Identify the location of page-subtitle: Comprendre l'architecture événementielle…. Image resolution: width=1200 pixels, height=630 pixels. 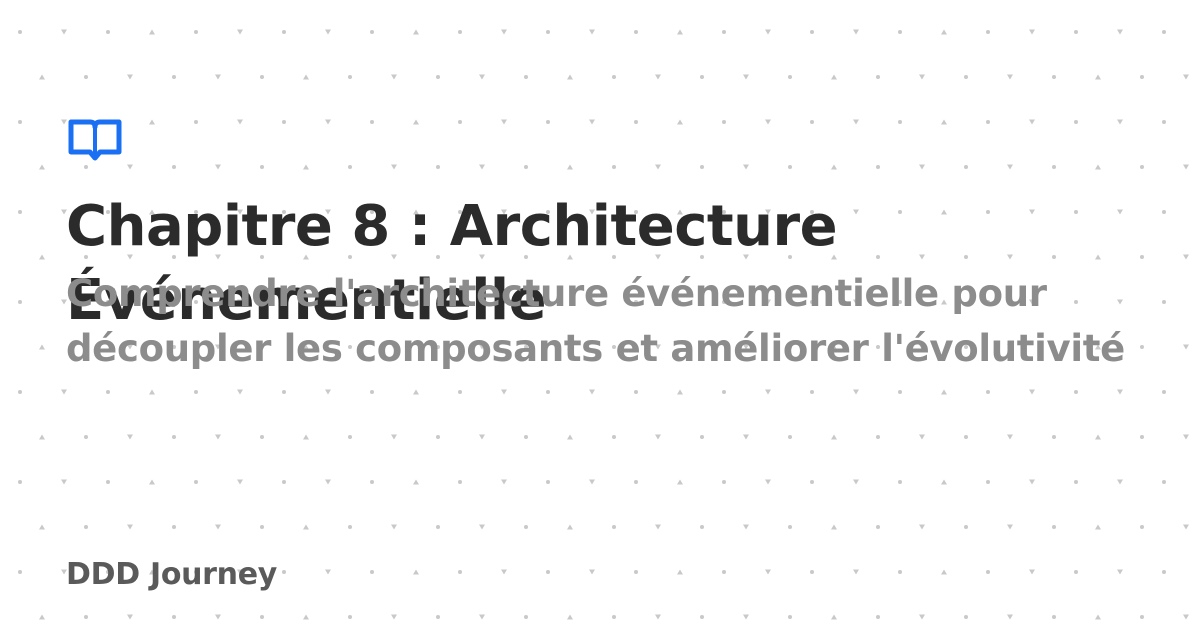
(595, 321).